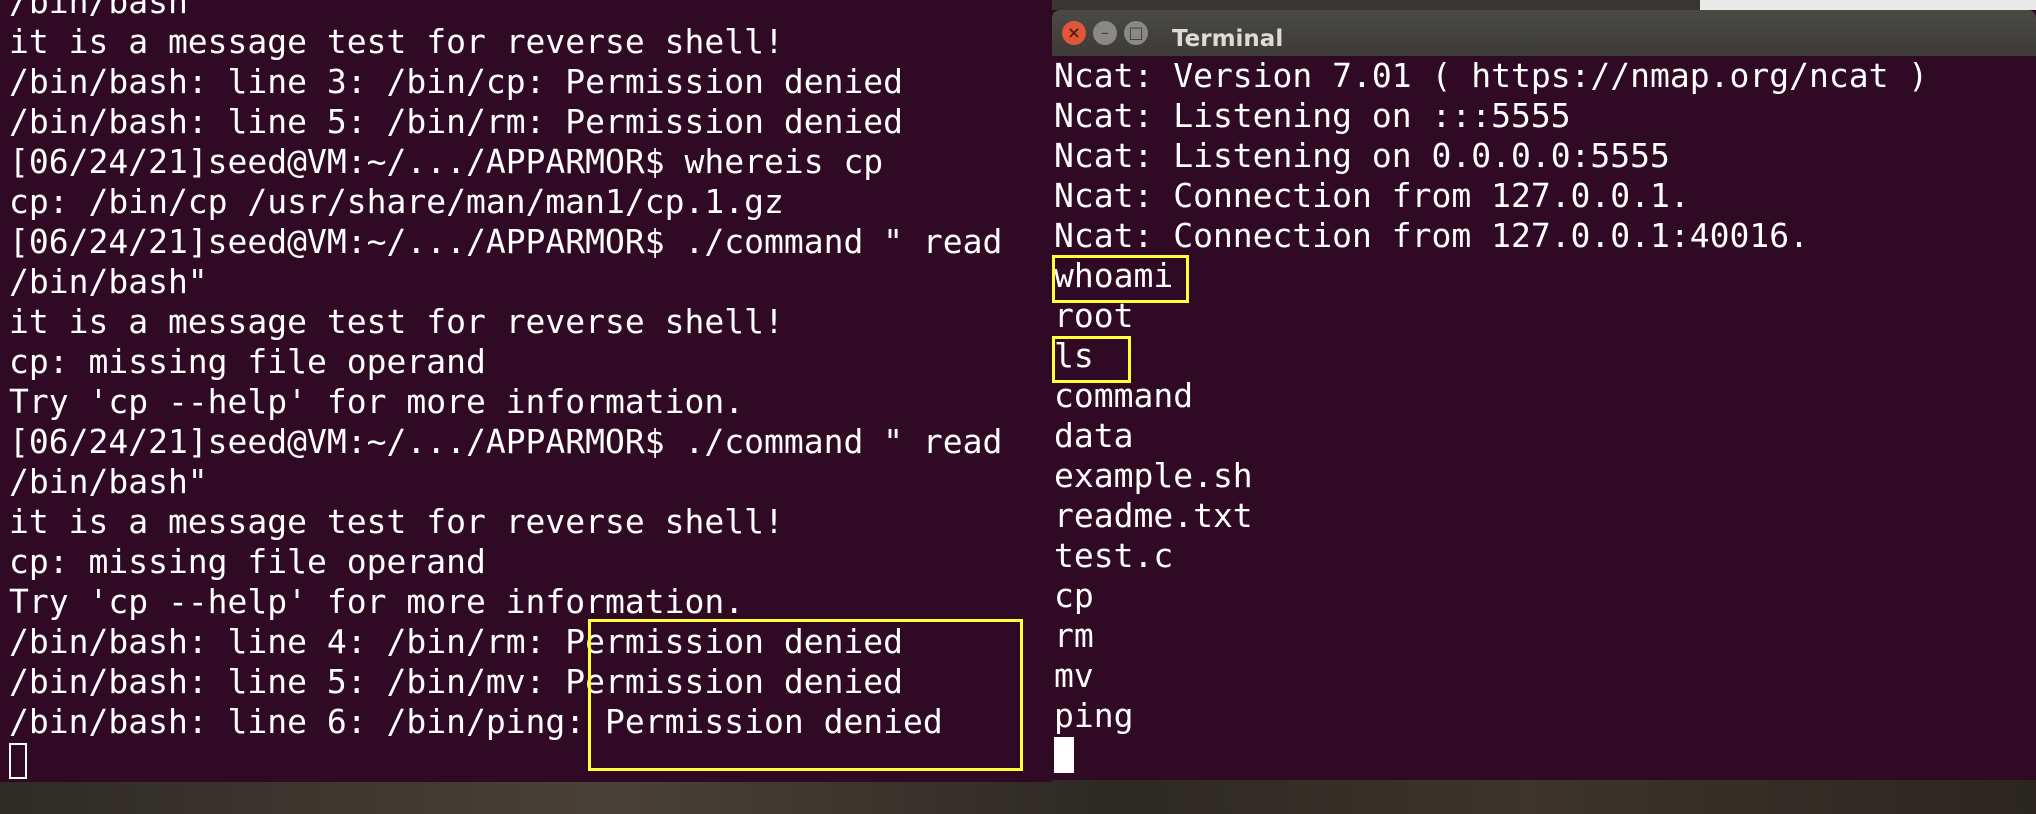 This screenshot has height=814, width=2036. I want to click on ls-highlight, so click(1091, 359).